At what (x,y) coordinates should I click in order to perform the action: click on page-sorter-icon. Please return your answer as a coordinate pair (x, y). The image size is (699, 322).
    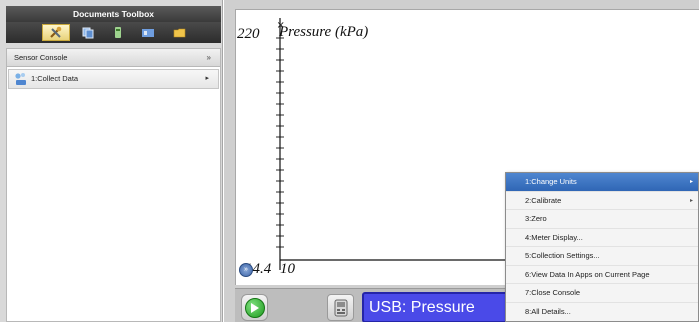
    Looking at the image, I should click on (88, 33).